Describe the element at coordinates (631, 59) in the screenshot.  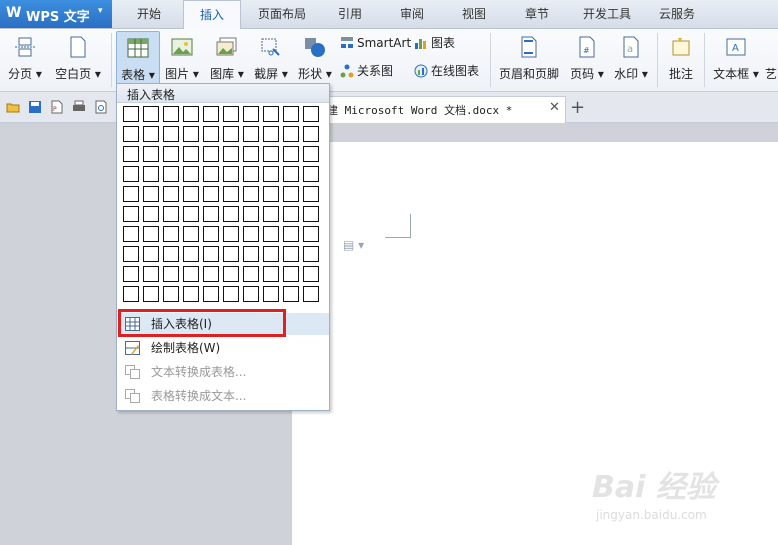
I see `watermark-button: a 水印 ▾` at that location.